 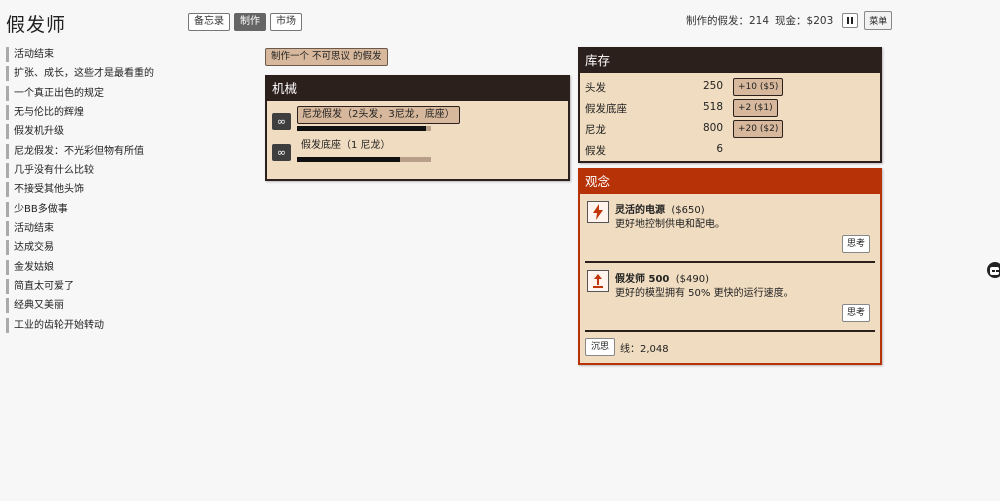 I want to click on buy-nylon-button: +20 ($2), so click(x=758, y=129).